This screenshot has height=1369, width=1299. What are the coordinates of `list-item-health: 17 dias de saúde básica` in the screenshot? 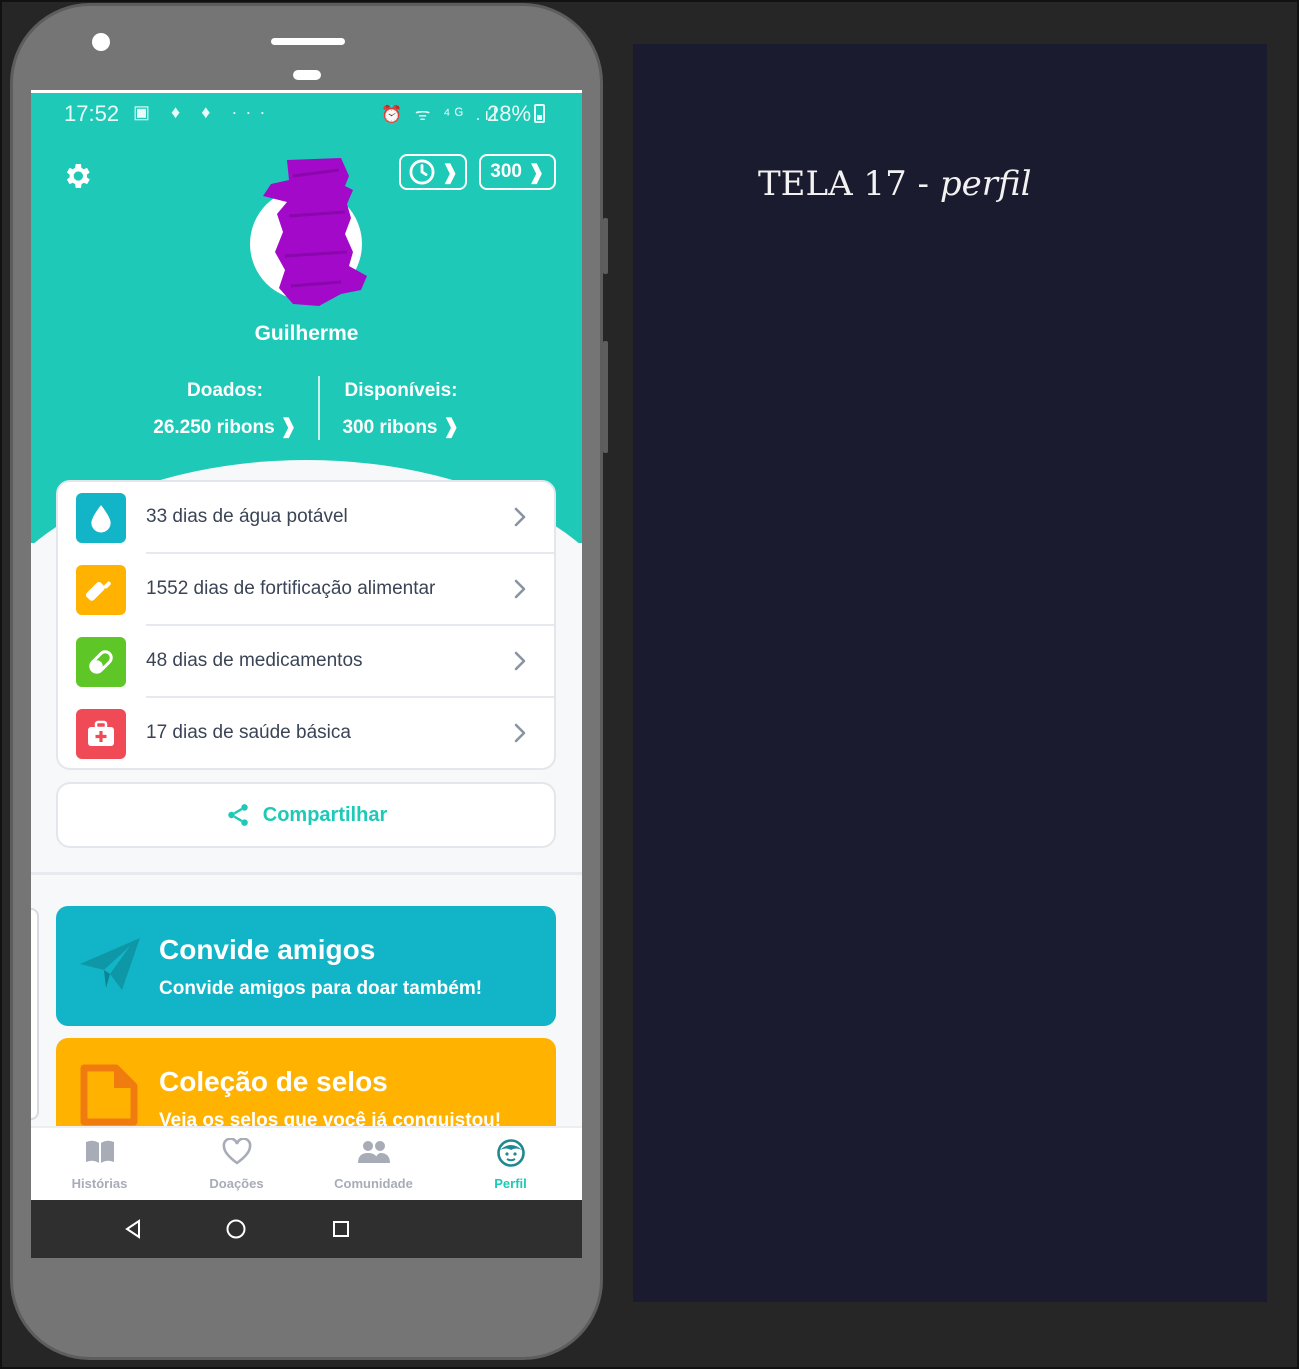 It's located at (306, 734).